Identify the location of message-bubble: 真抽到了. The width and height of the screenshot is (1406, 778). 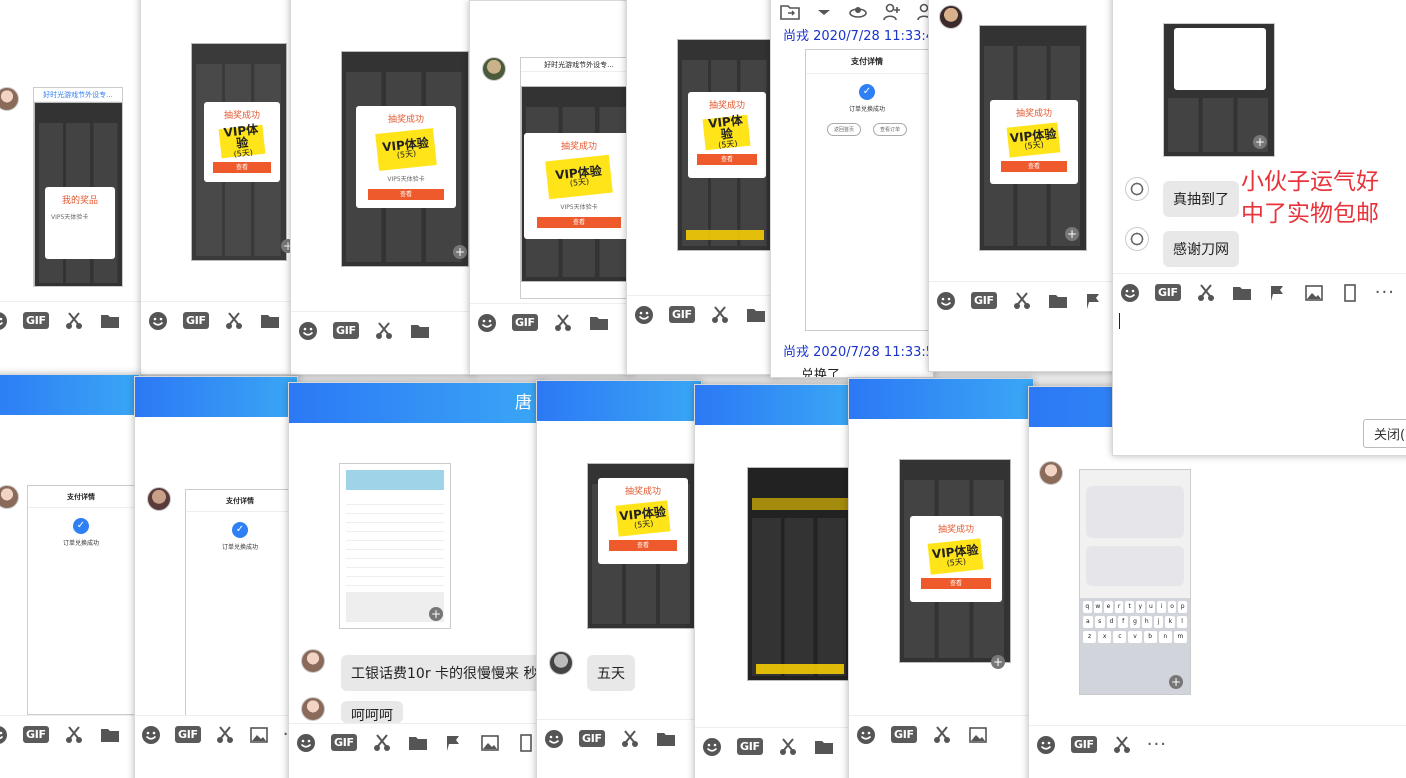
(1201, 199).